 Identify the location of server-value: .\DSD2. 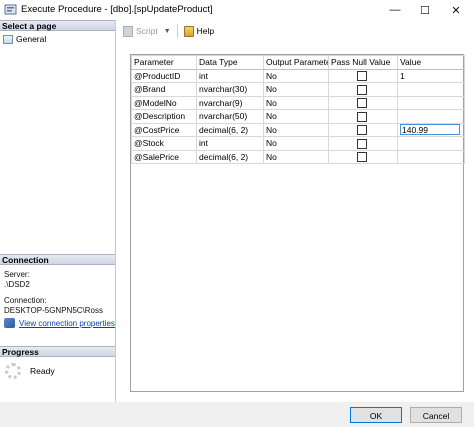
(17, 284).